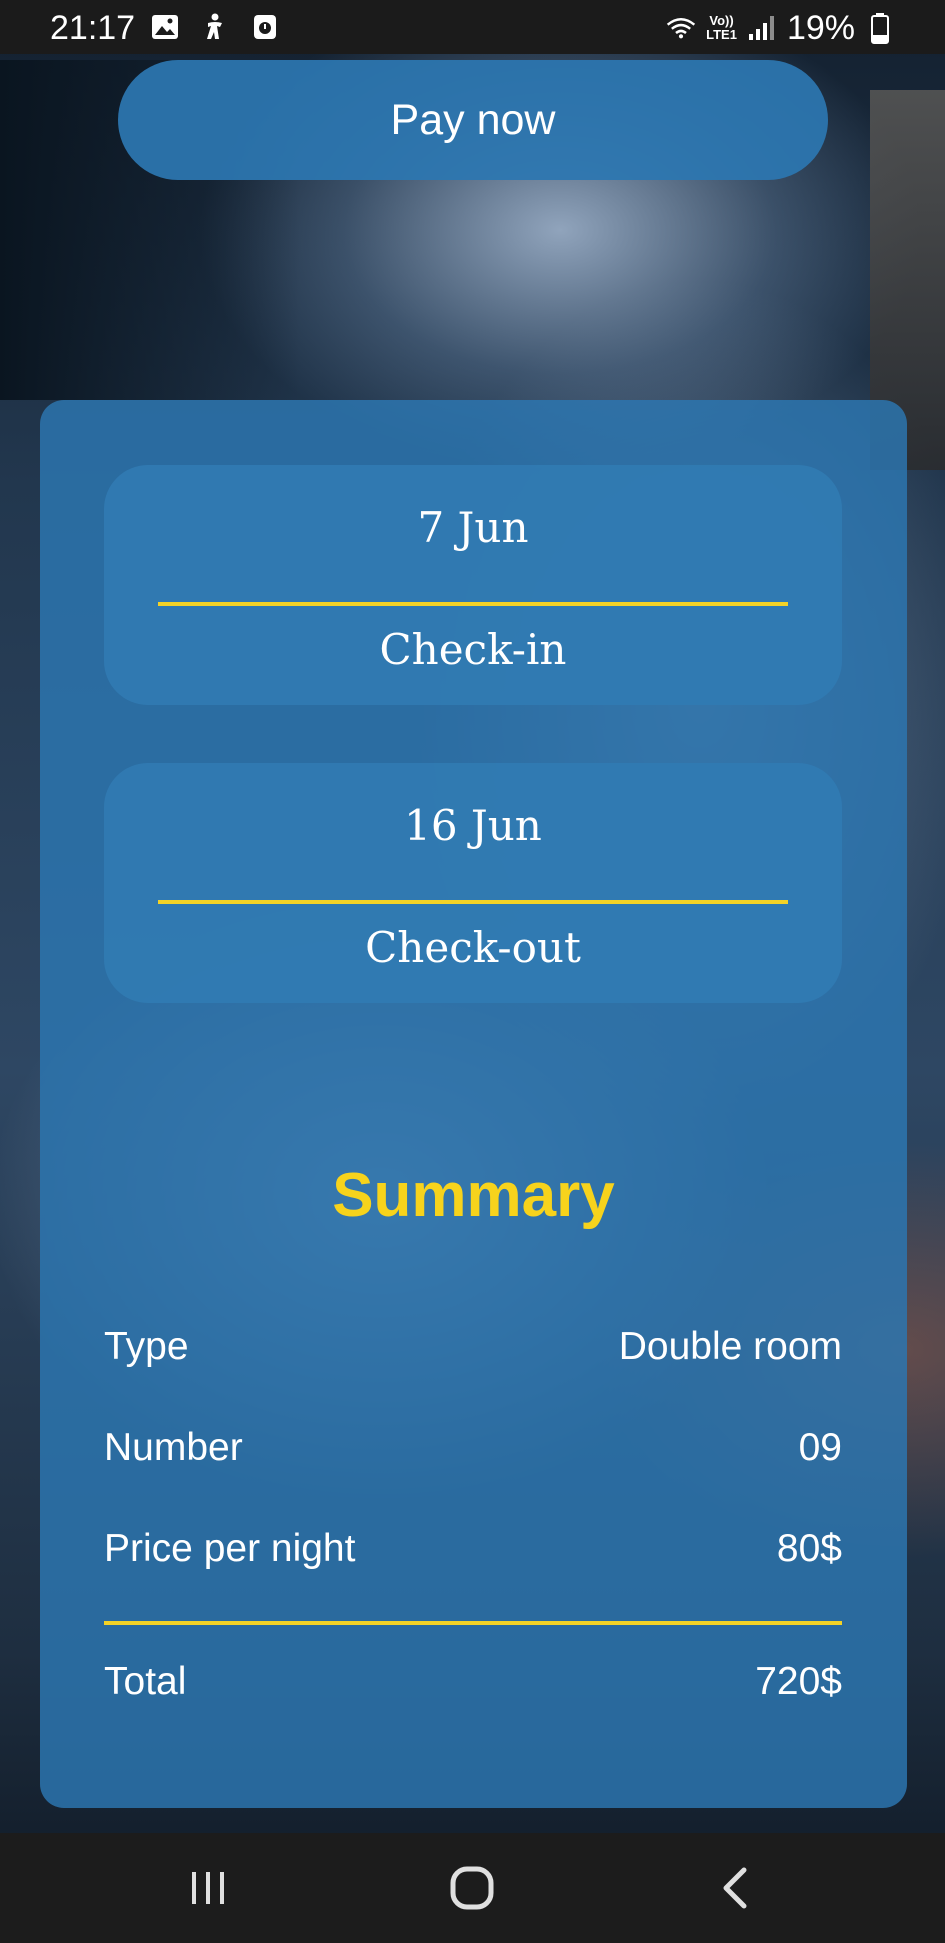 This screenshot has width=945, height=1943. I want to click on status-bar: 21:17 Vo)) LTE1 19%, so click(472, 27).